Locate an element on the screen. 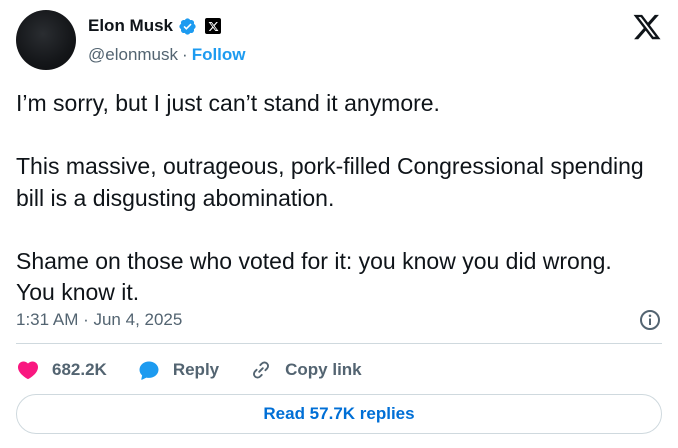 The width and height of the screenshot is (678, 448). copy-link-button: Copy link is located at coordinates (305, 370).